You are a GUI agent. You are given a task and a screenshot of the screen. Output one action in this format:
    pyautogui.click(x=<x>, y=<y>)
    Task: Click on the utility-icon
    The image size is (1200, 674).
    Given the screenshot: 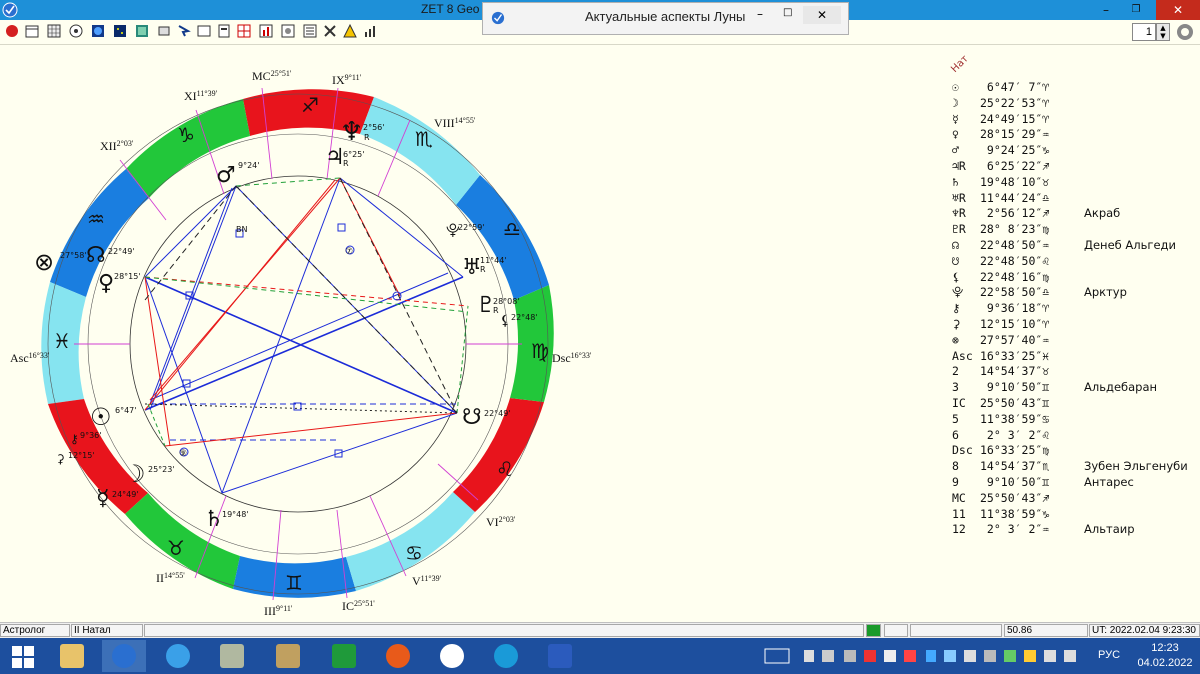 What is the action you would take?
    pyautogui.click(x=232, y=656)
    